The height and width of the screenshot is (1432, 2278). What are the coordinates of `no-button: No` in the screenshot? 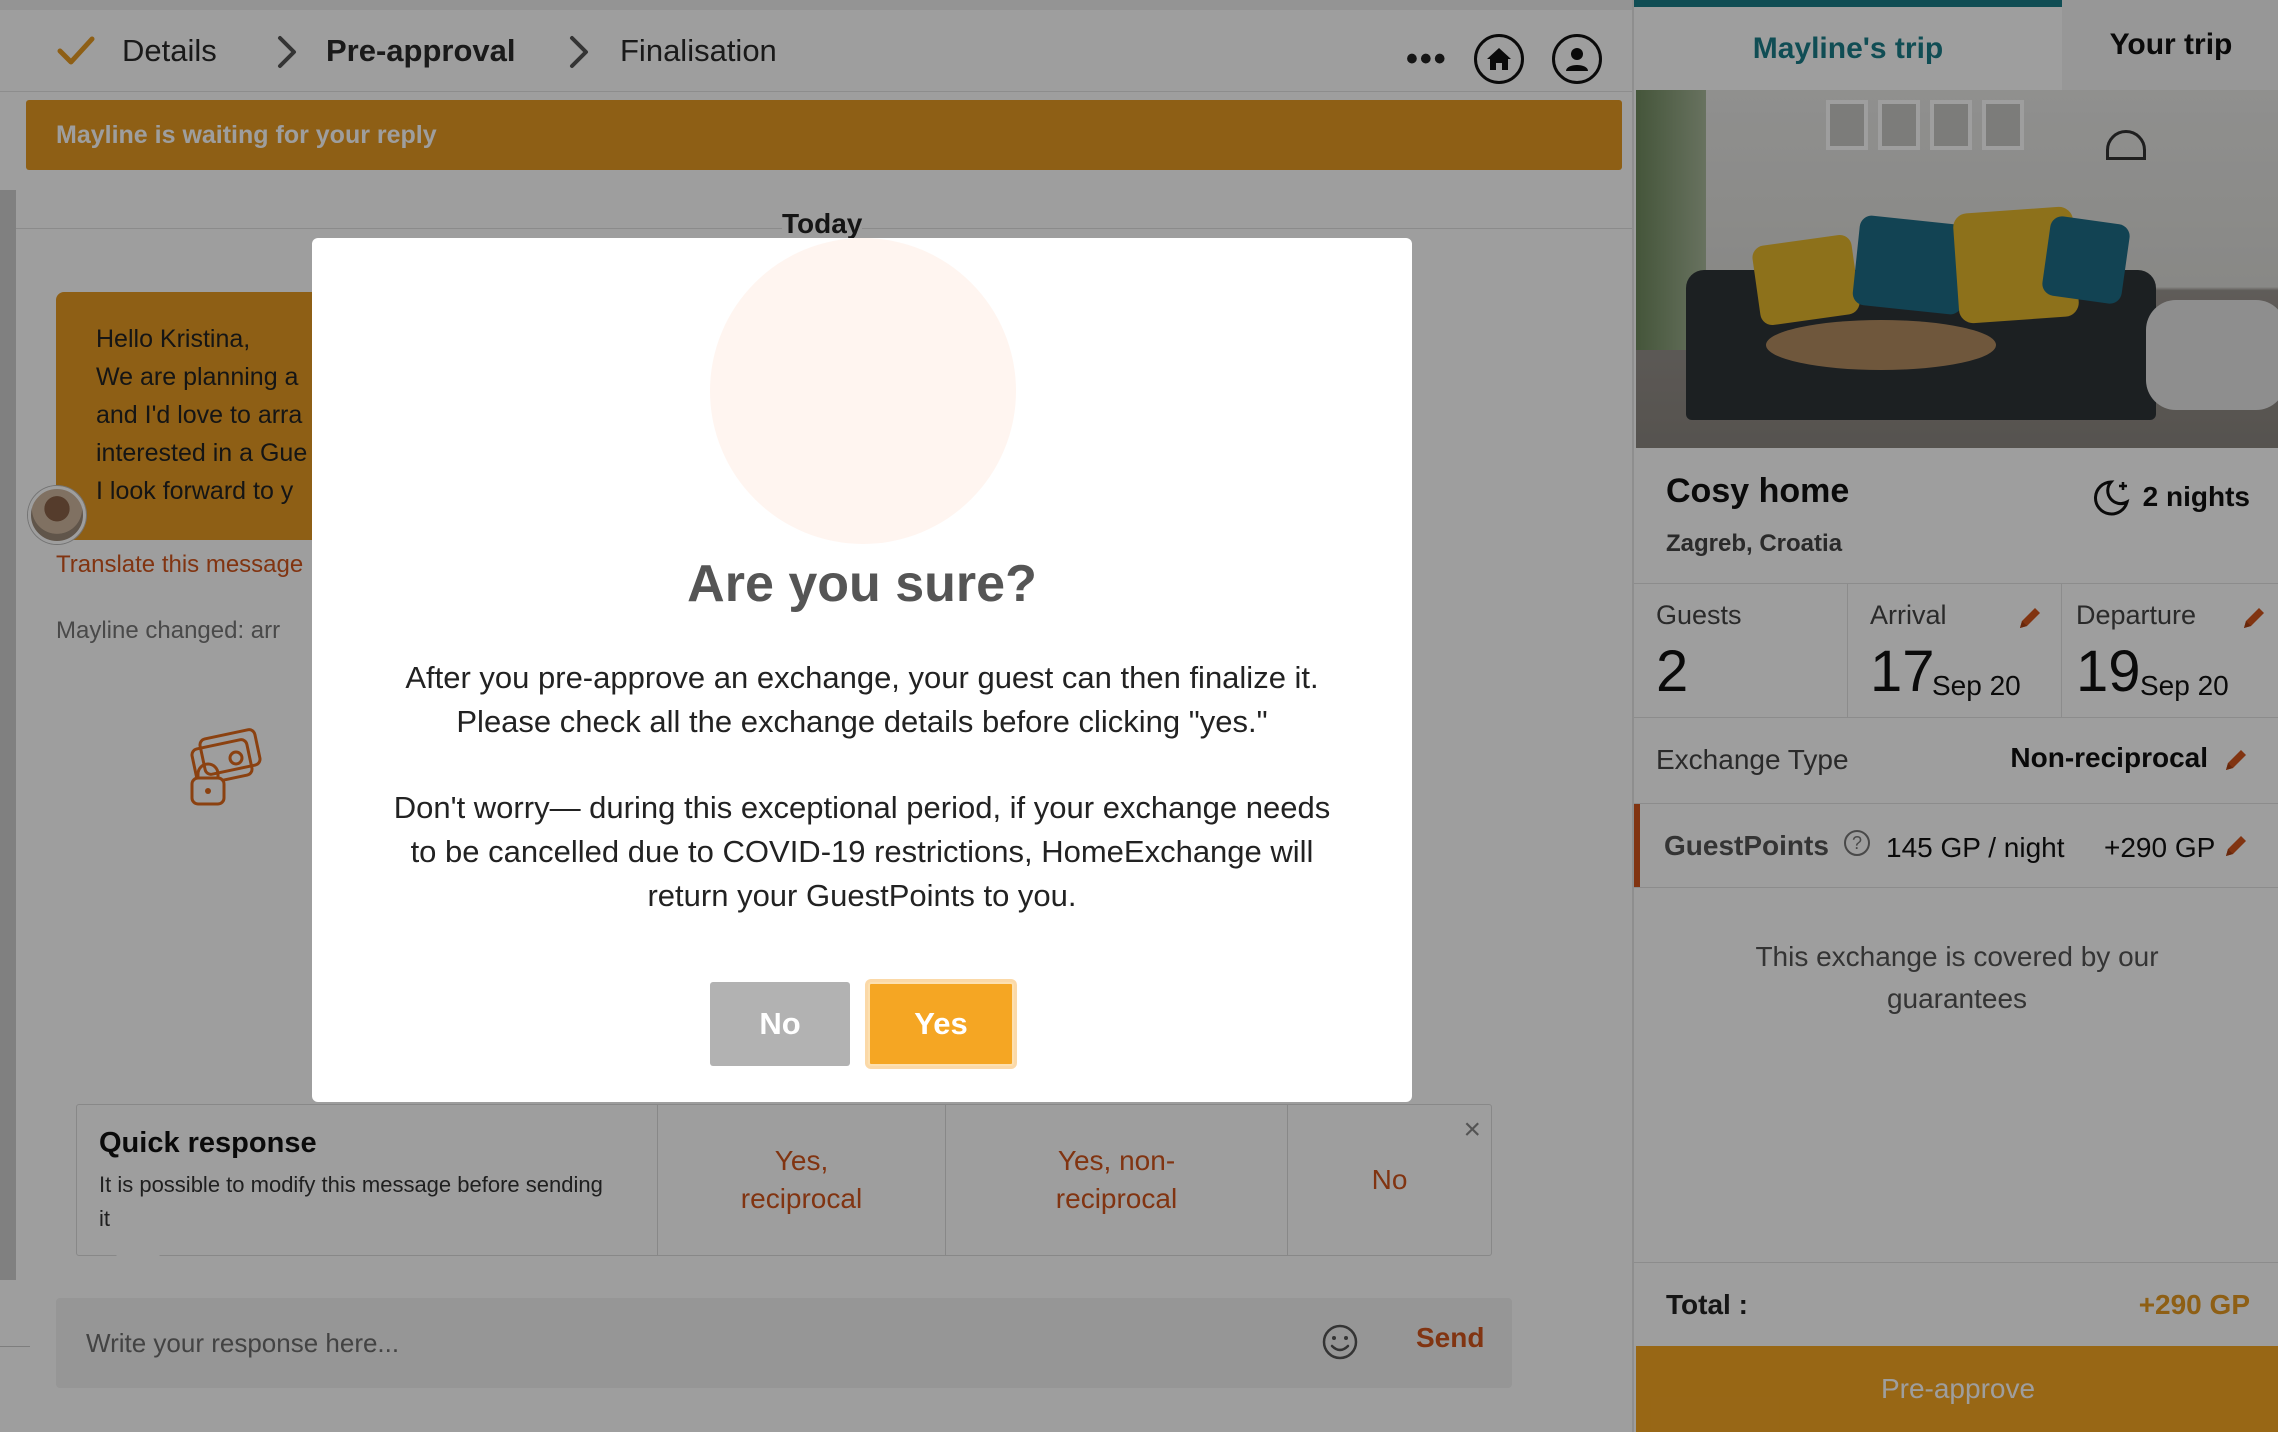 It's located at (780, 1024).